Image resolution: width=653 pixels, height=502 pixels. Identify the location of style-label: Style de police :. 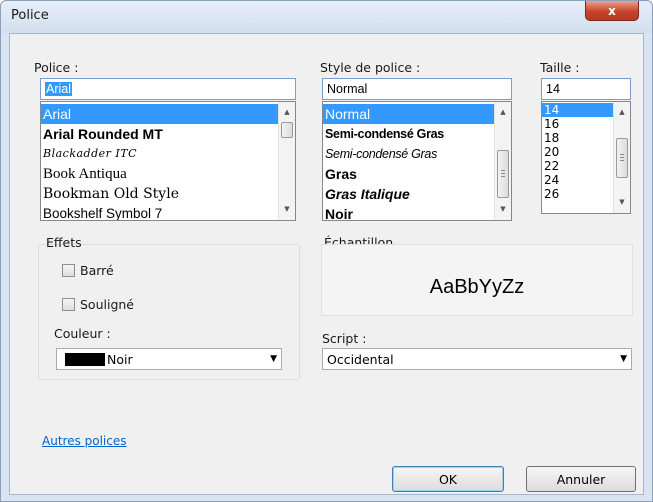
(370, 67).